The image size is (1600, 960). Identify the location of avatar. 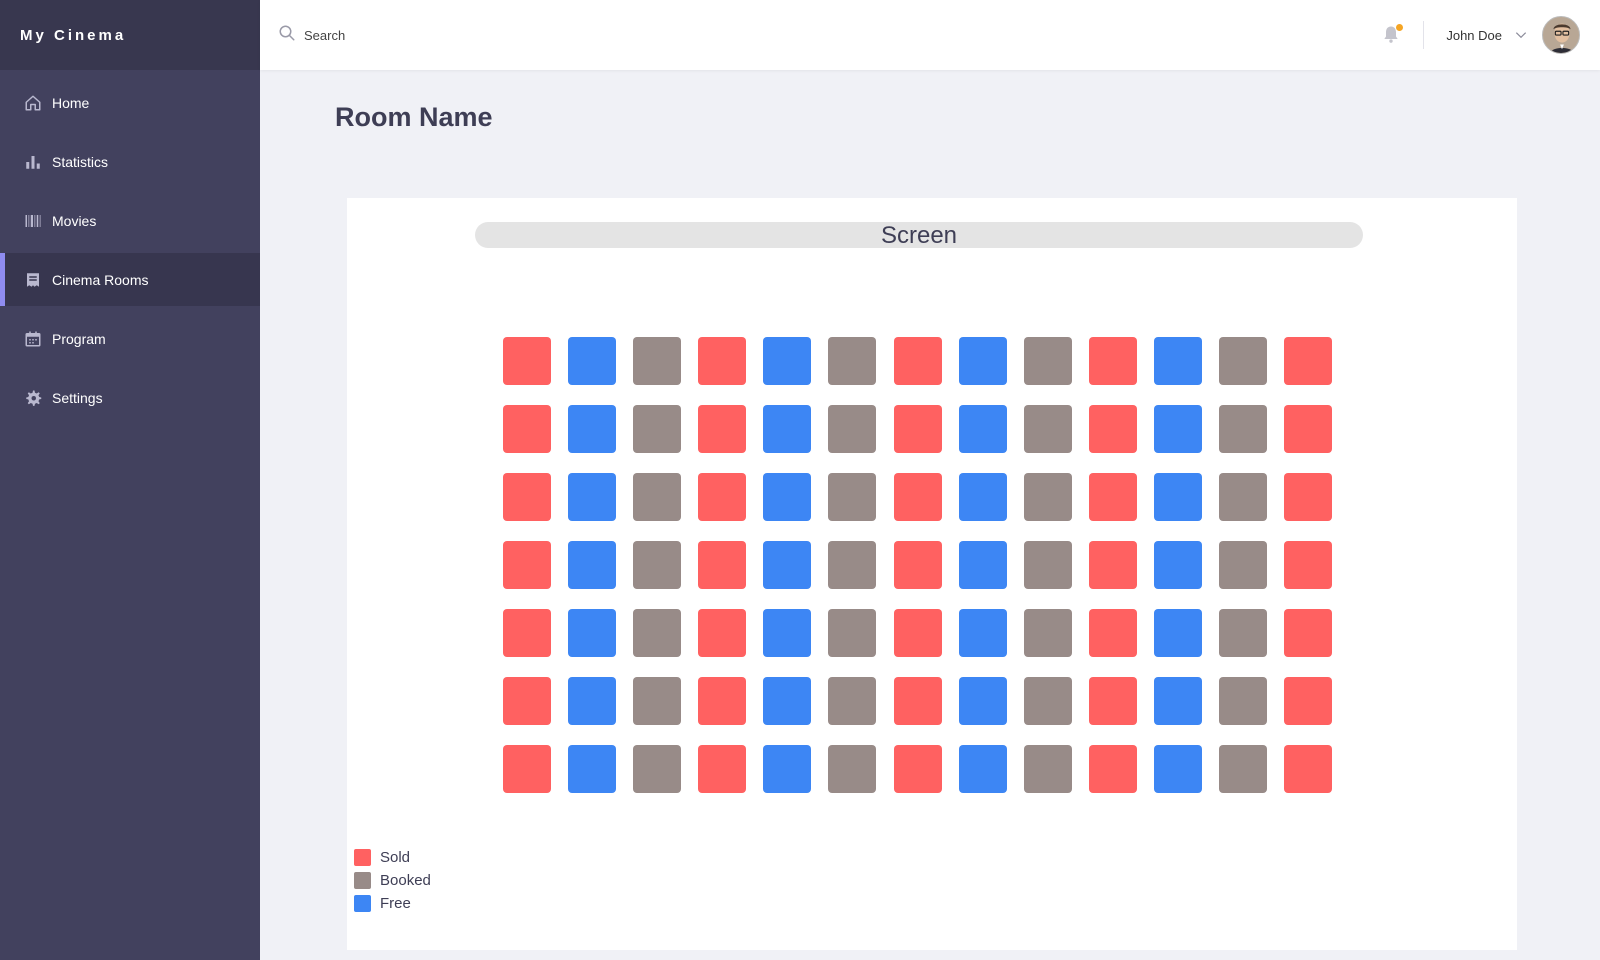
(1561, 35).